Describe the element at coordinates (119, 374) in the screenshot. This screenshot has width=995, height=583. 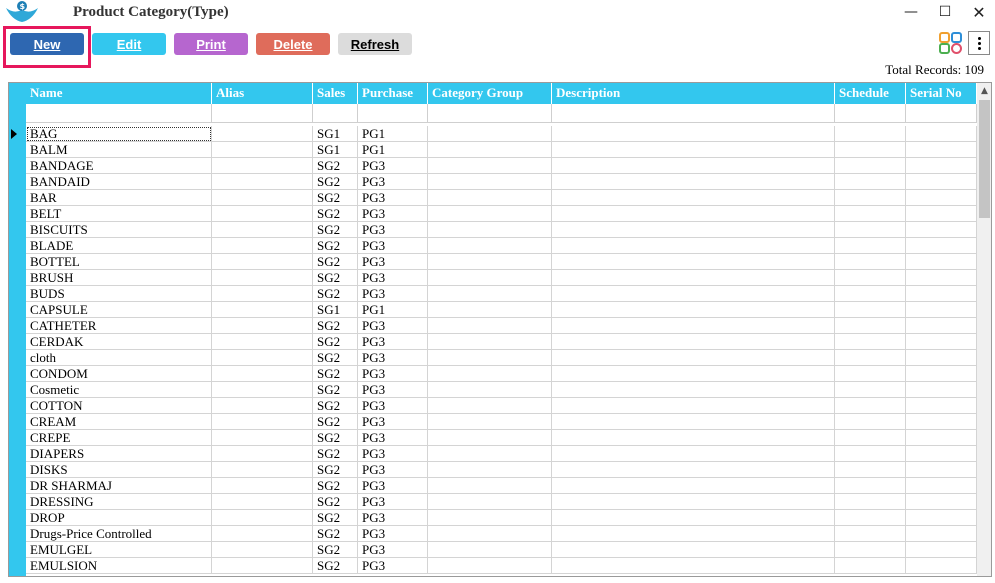
I see `cell-name: CONDOM` at that location.